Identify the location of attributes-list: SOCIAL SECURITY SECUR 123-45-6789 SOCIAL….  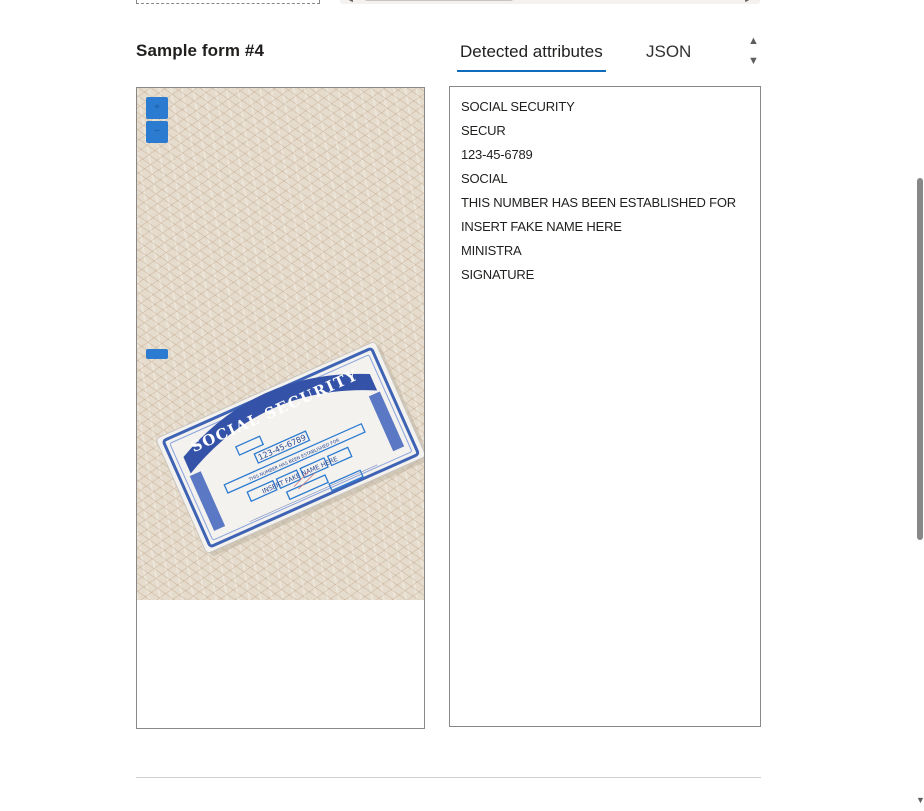
(605, 191).